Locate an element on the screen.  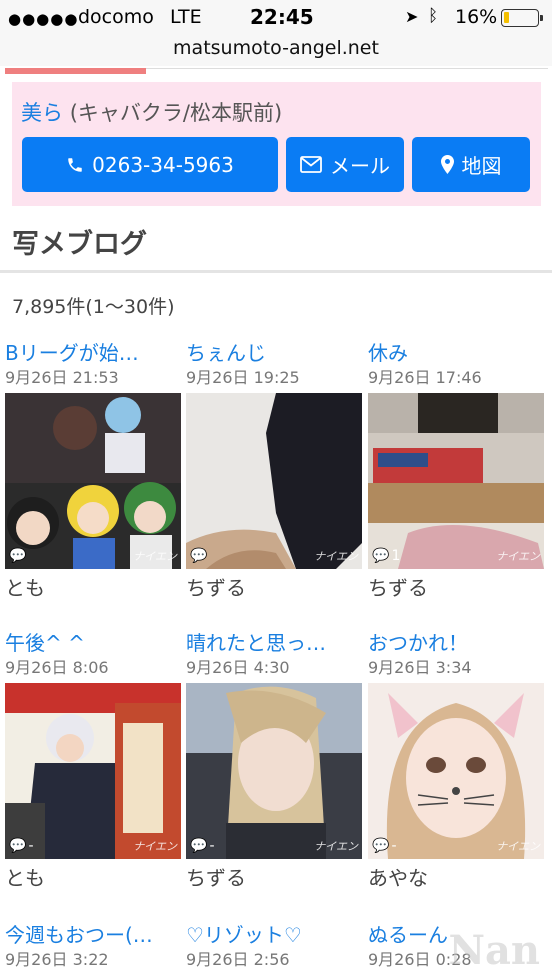
comment-count: 💬 1 is located at coordinates (386, 556).